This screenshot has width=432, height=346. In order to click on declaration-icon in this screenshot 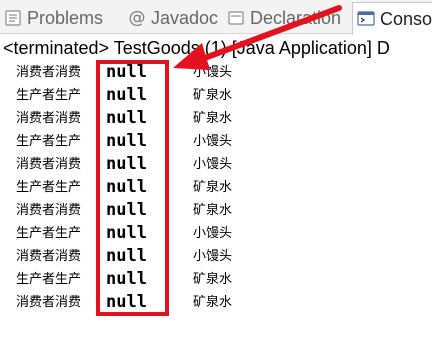, I will do `click(236, 18)`.